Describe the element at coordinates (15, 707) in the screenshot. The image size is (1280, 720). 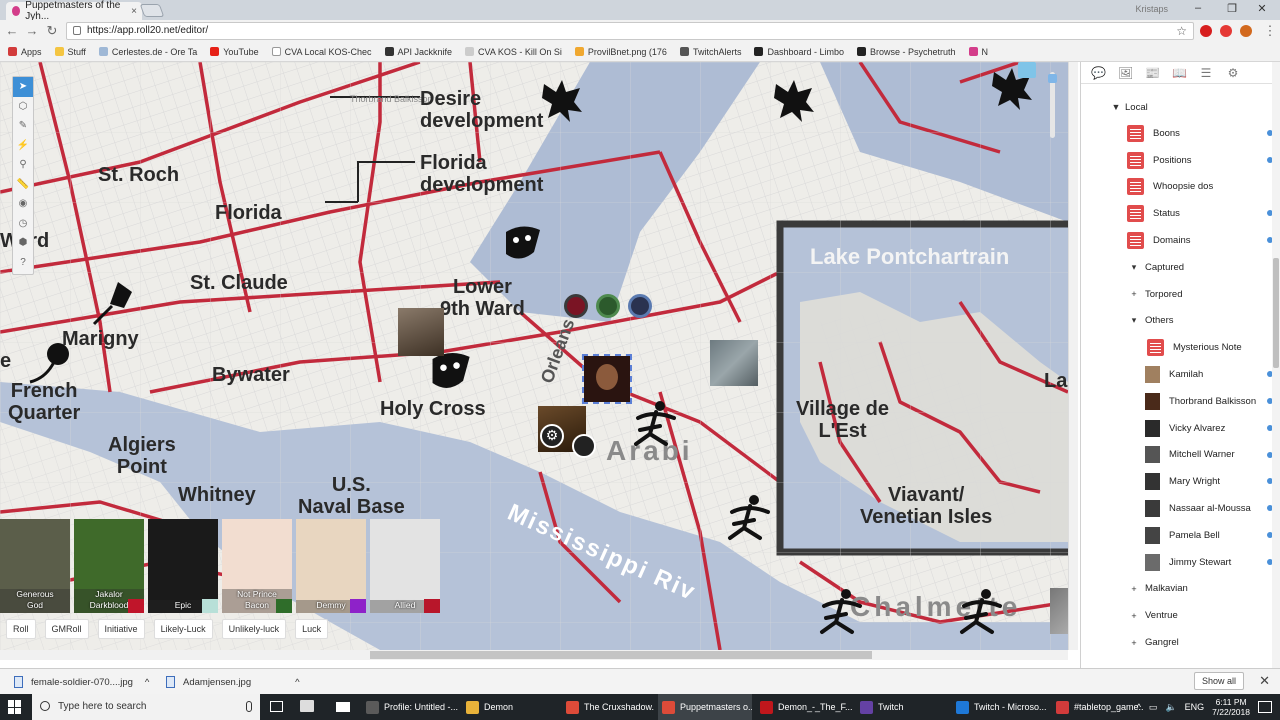
I see `windows-start-icon` at that location.